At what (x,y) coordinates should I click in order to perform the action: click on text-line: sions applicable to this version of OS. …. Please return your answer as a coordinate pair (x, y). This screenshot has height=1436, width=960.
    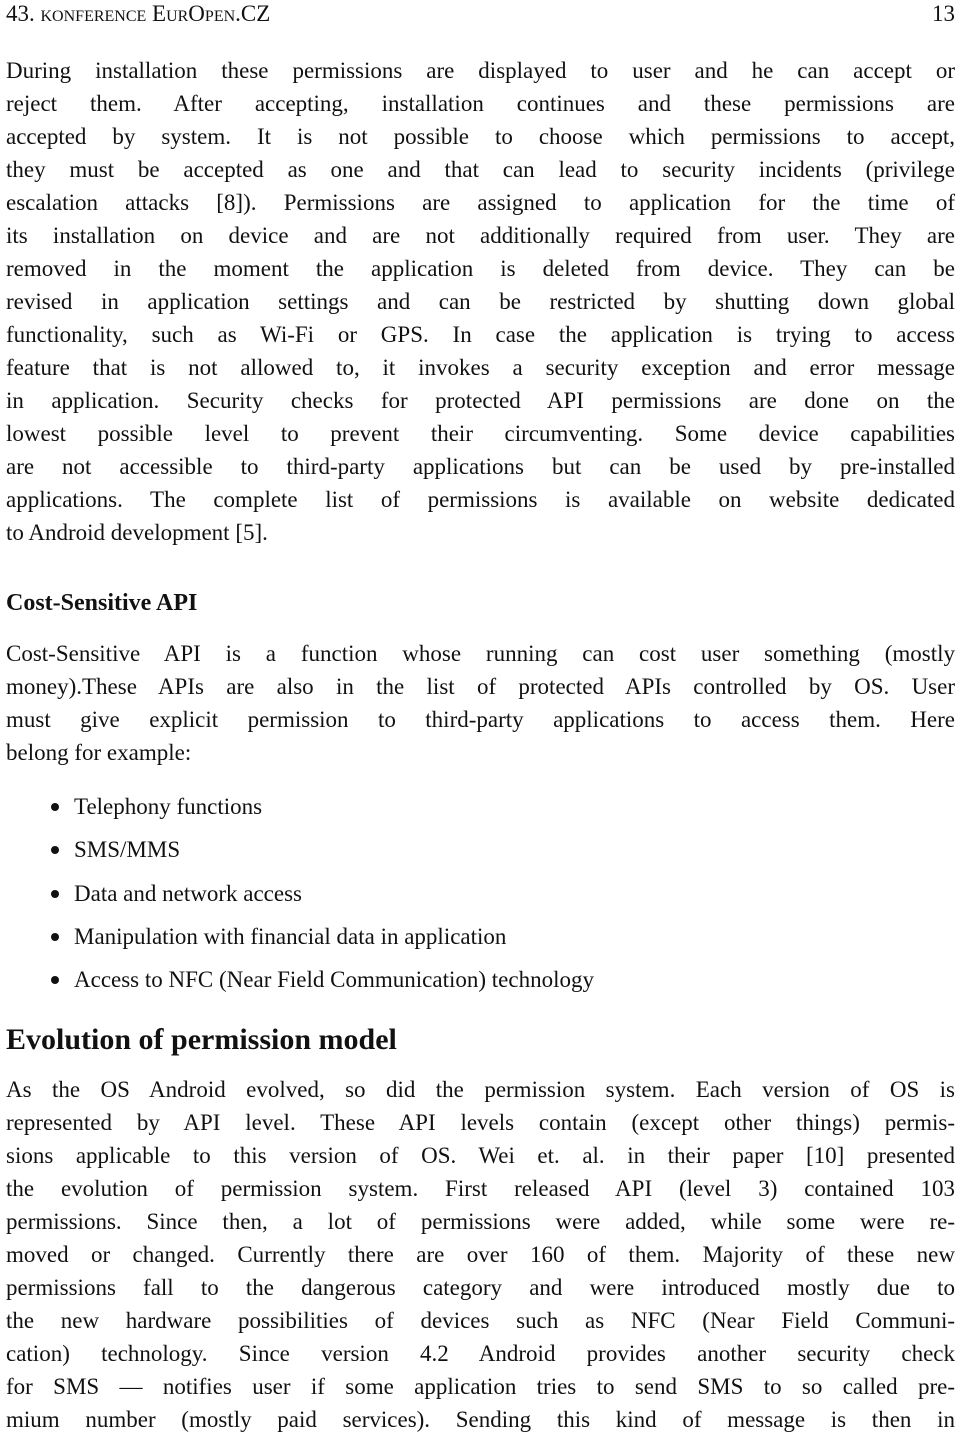
    Looking at the image, I should click on (480, 1155).